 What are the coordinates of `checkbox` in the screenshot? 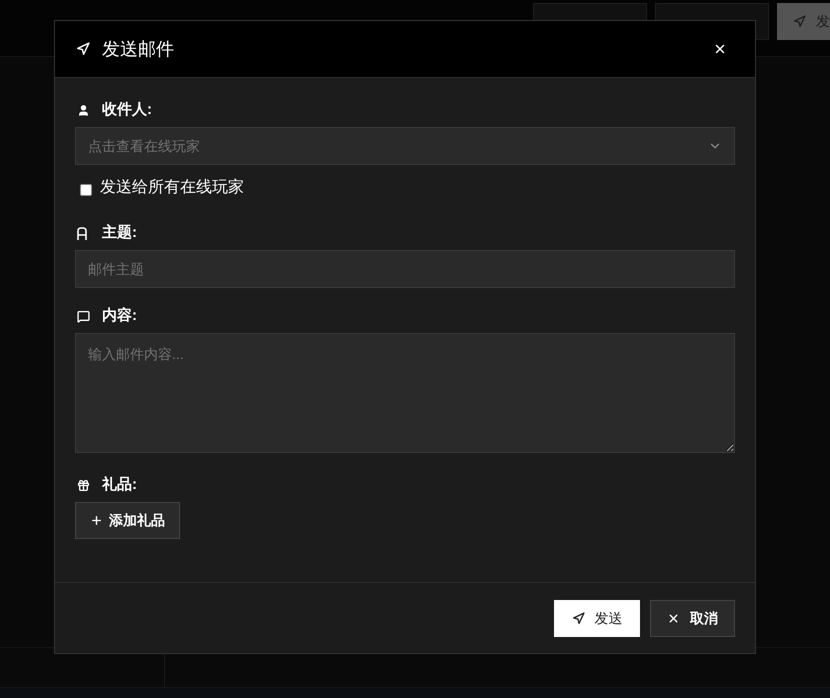 It's located at (86, 190).